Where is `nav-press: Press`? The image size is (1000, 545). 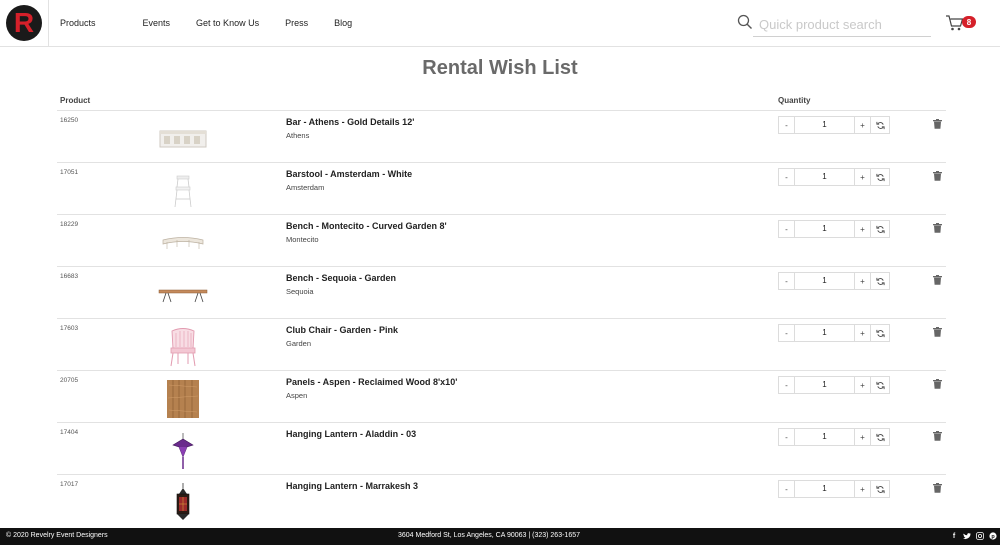
nav-press: Press is located at coordinates (296, 23).